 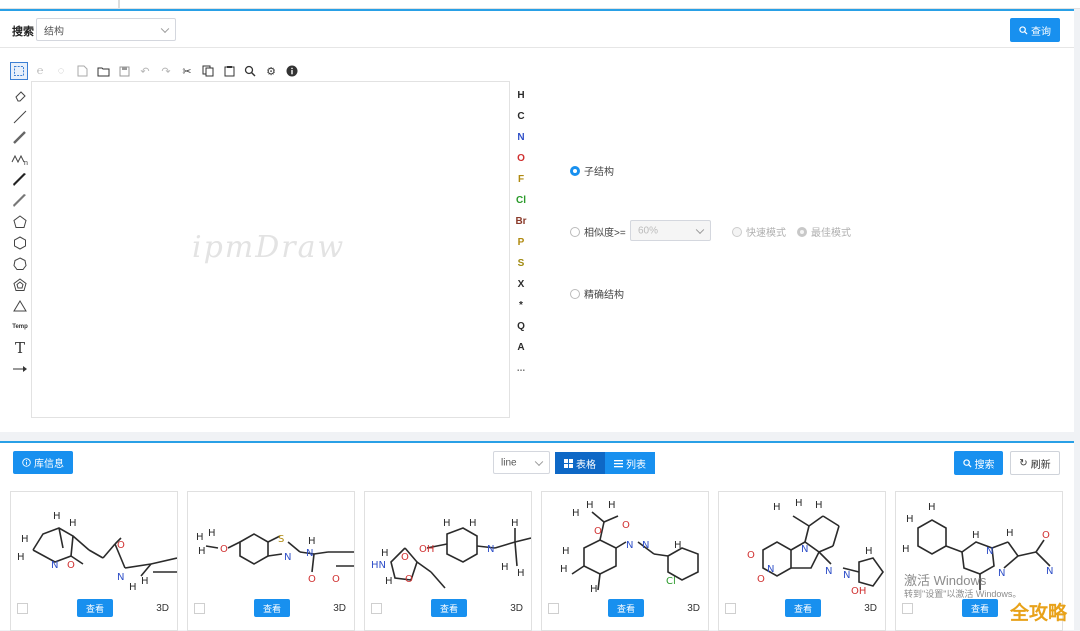 I want to click on new-file-icon, so click(x=82, y=71).